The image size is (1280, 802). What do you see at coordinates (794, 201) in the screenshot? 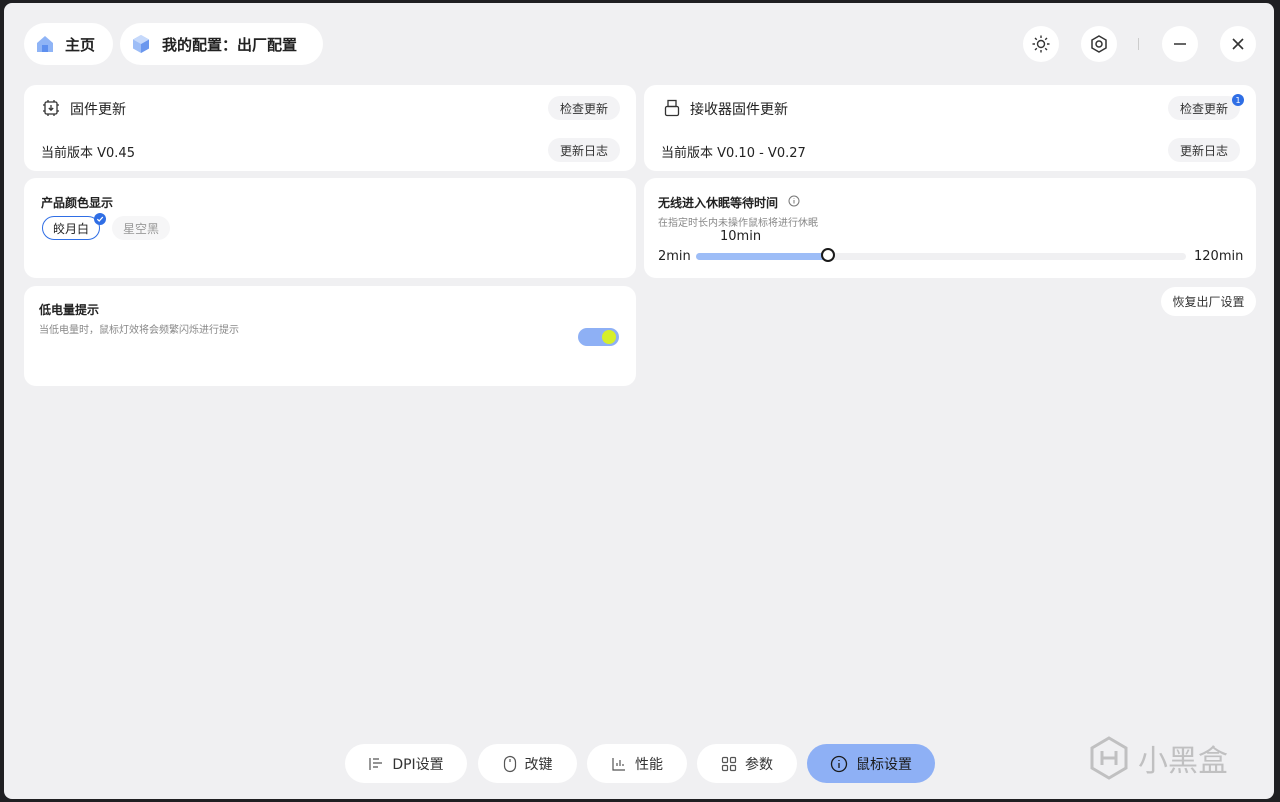
I see `info-circle-icon` at bounding box center [794, 201].